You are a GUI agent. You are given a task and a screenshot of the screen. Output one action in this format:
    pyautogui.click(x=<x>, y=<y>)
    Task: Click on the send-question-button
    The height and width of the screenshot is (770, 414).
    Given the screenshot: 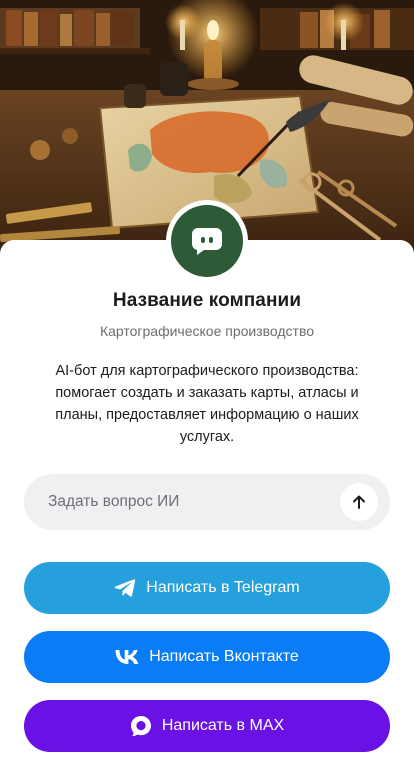 What is the action you would take?
    pyautogui.click(x=359, y=502)
    